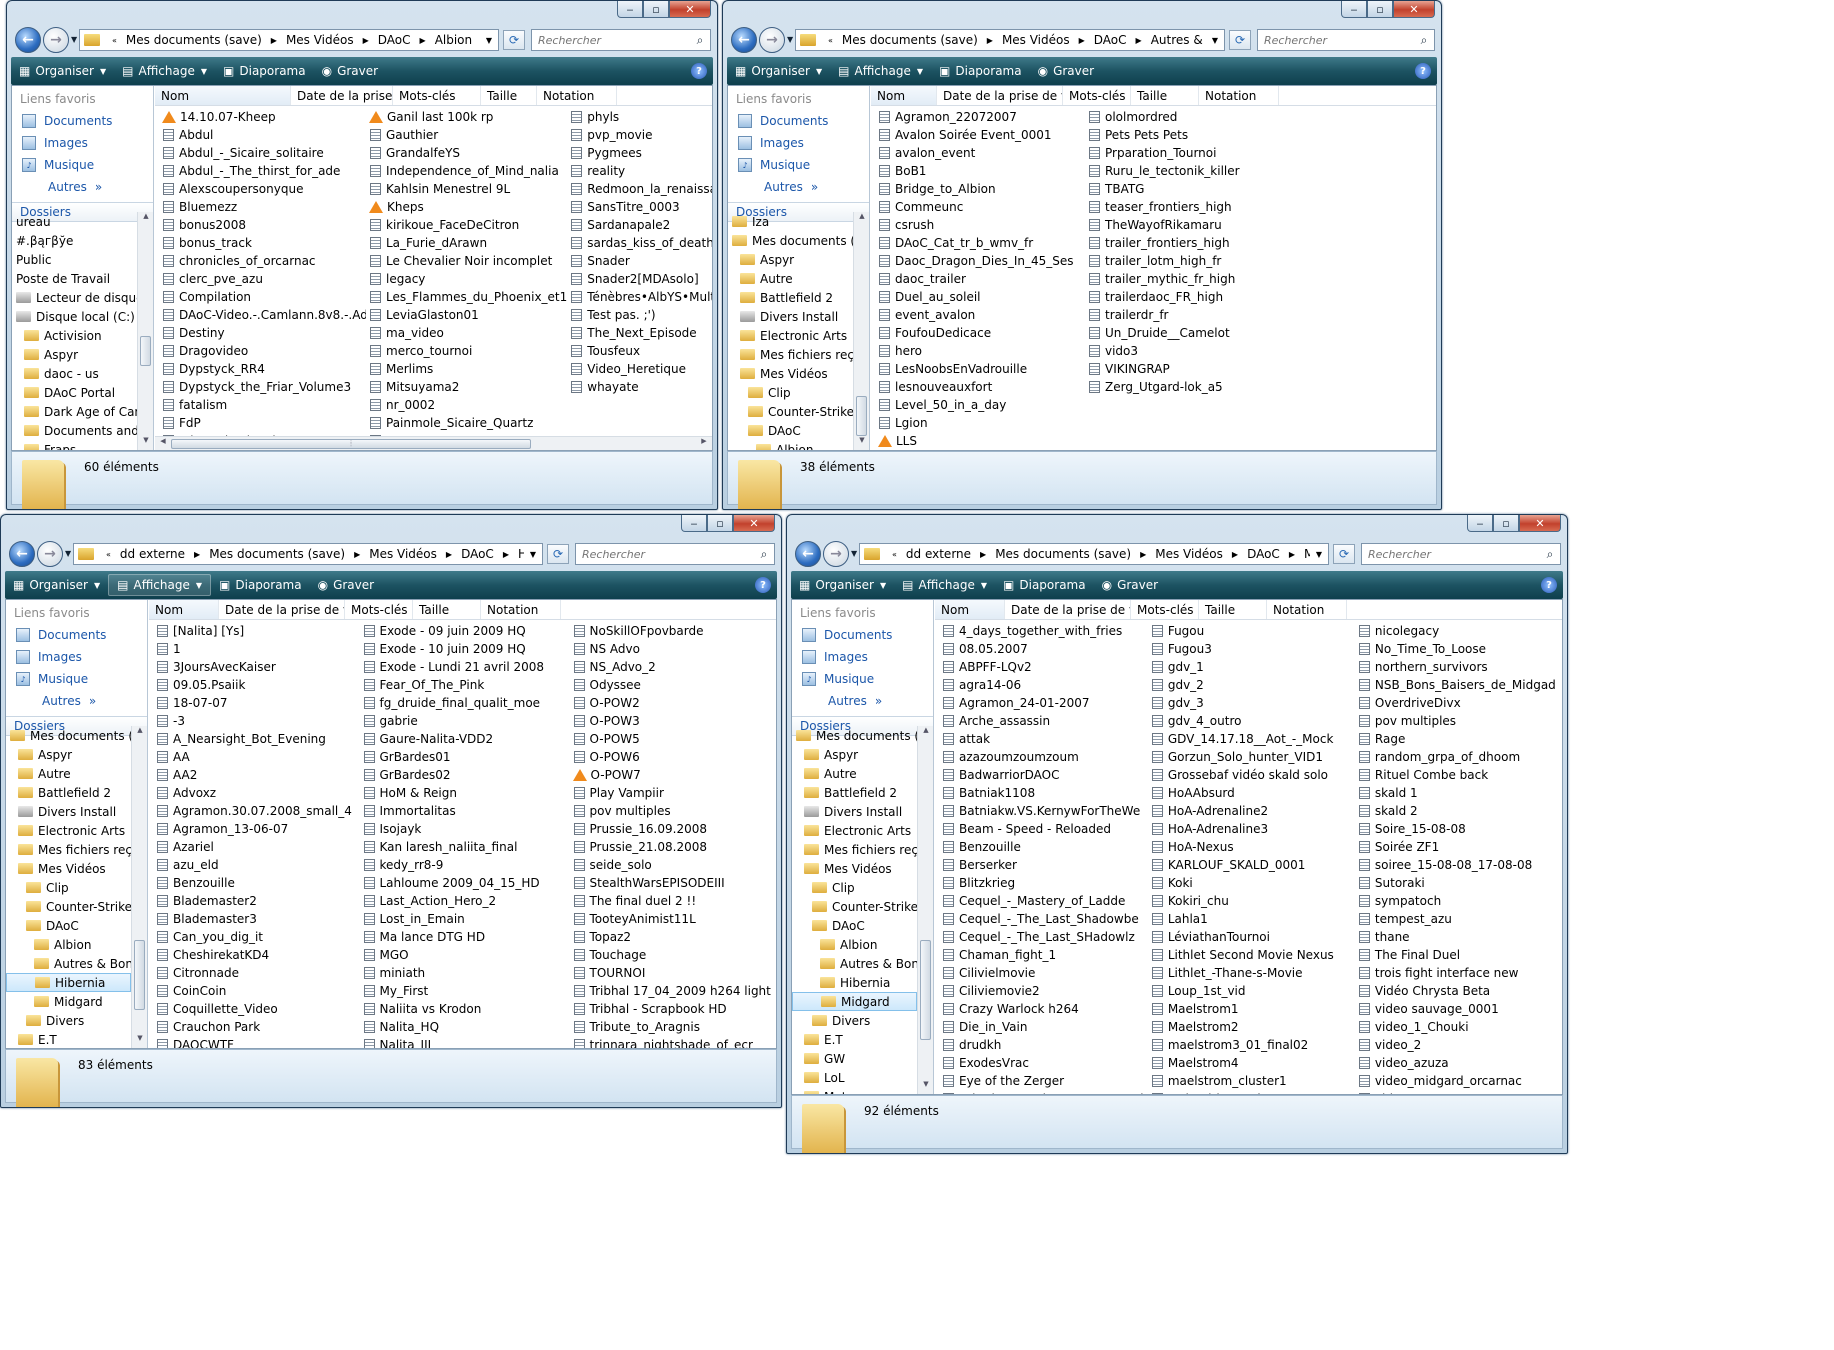 The width and height of the screenshot is (1834, 1350). I want to click on file-item: Daoc_Dragon_Dies_In_45_Ses, so click(980, 261).